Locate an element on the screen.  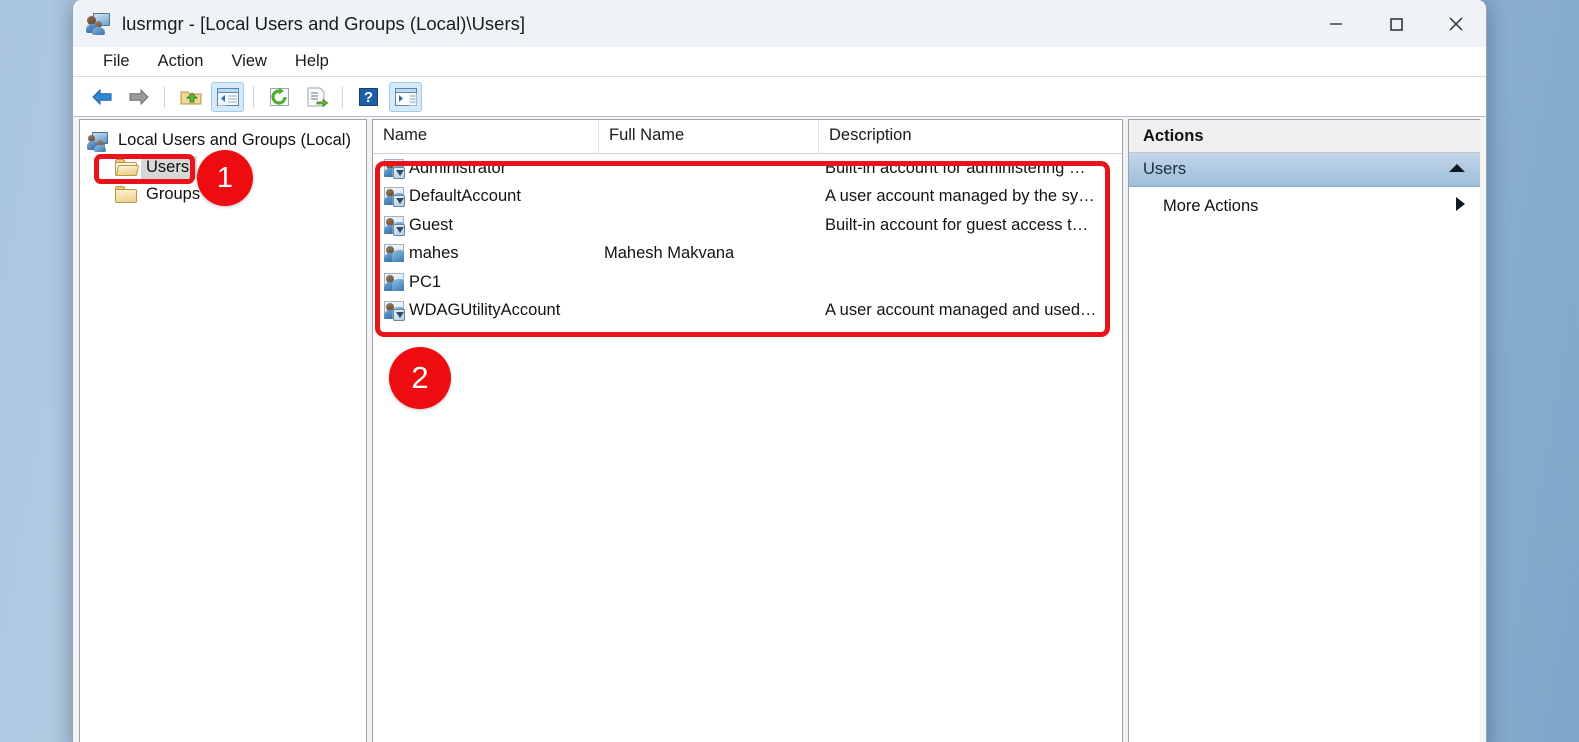
user-name: PC1 is located at coordinates (425, 281).